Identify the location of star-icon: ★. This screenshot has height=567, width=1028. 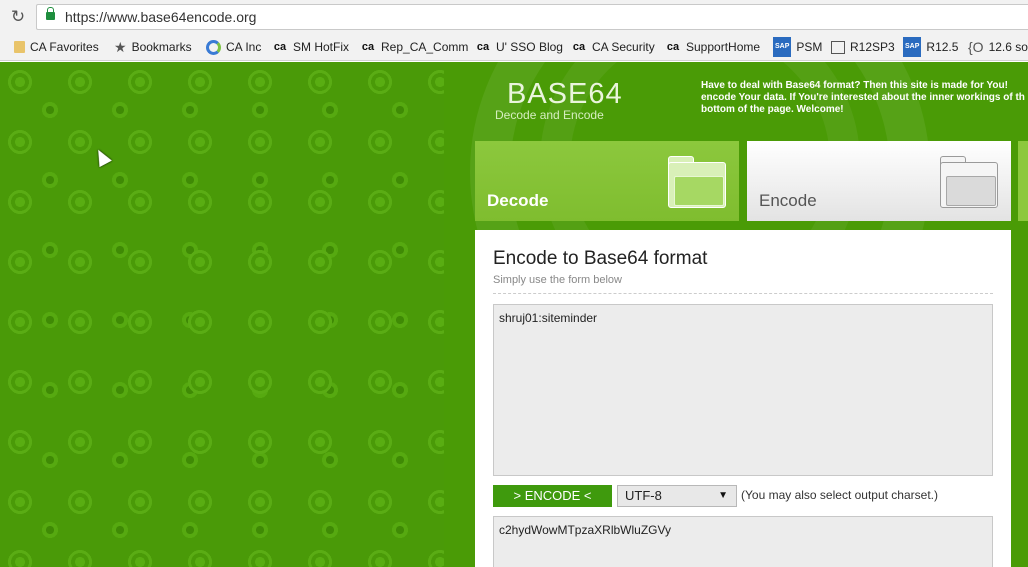
(120, 47).